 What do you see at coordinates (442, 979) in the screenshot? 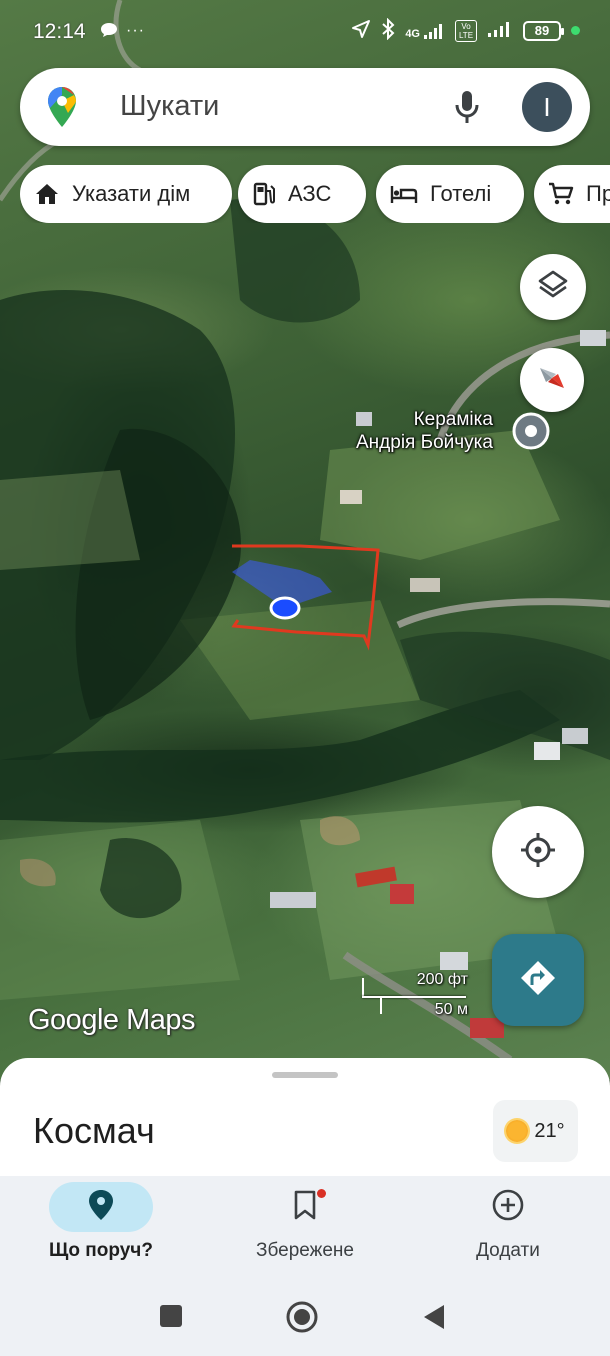
I see `scale-imperial: 200 фт` at bounding box center [442, 979].